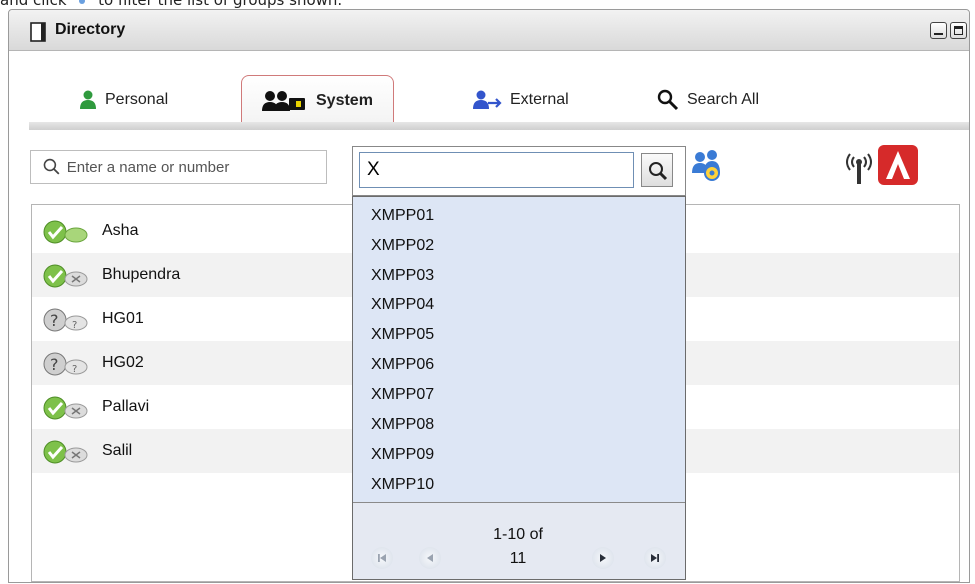  What do you see at coordinates (898, 165) in the screenshot?
I see `avaya-logo-icon` at bounding box center [898, 165].